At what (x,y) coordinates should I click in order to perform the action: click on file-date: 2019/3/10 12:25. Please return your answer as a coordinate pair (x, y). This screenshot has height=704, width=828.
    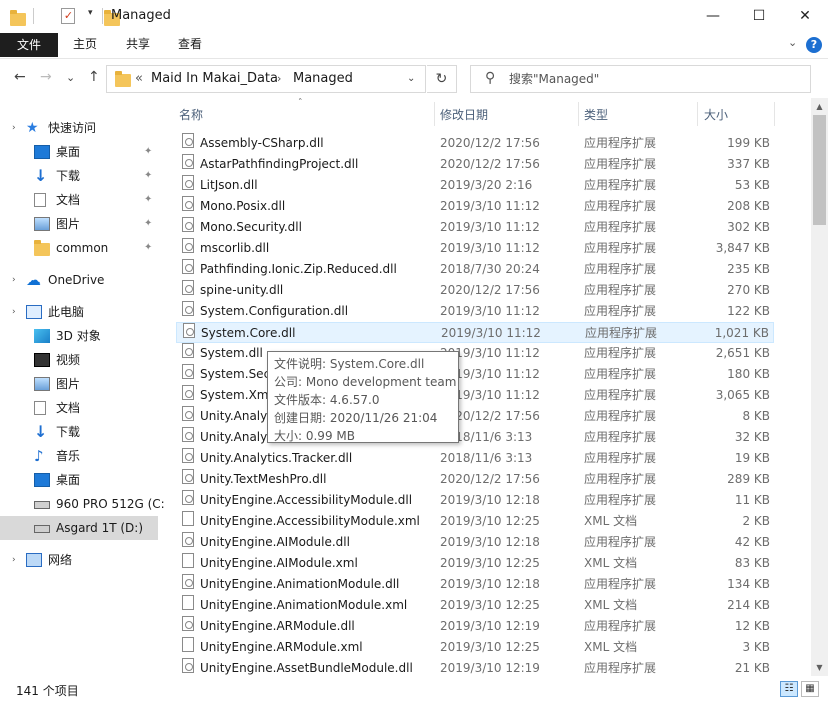
    Looking at the image, I should click on (490, 605).